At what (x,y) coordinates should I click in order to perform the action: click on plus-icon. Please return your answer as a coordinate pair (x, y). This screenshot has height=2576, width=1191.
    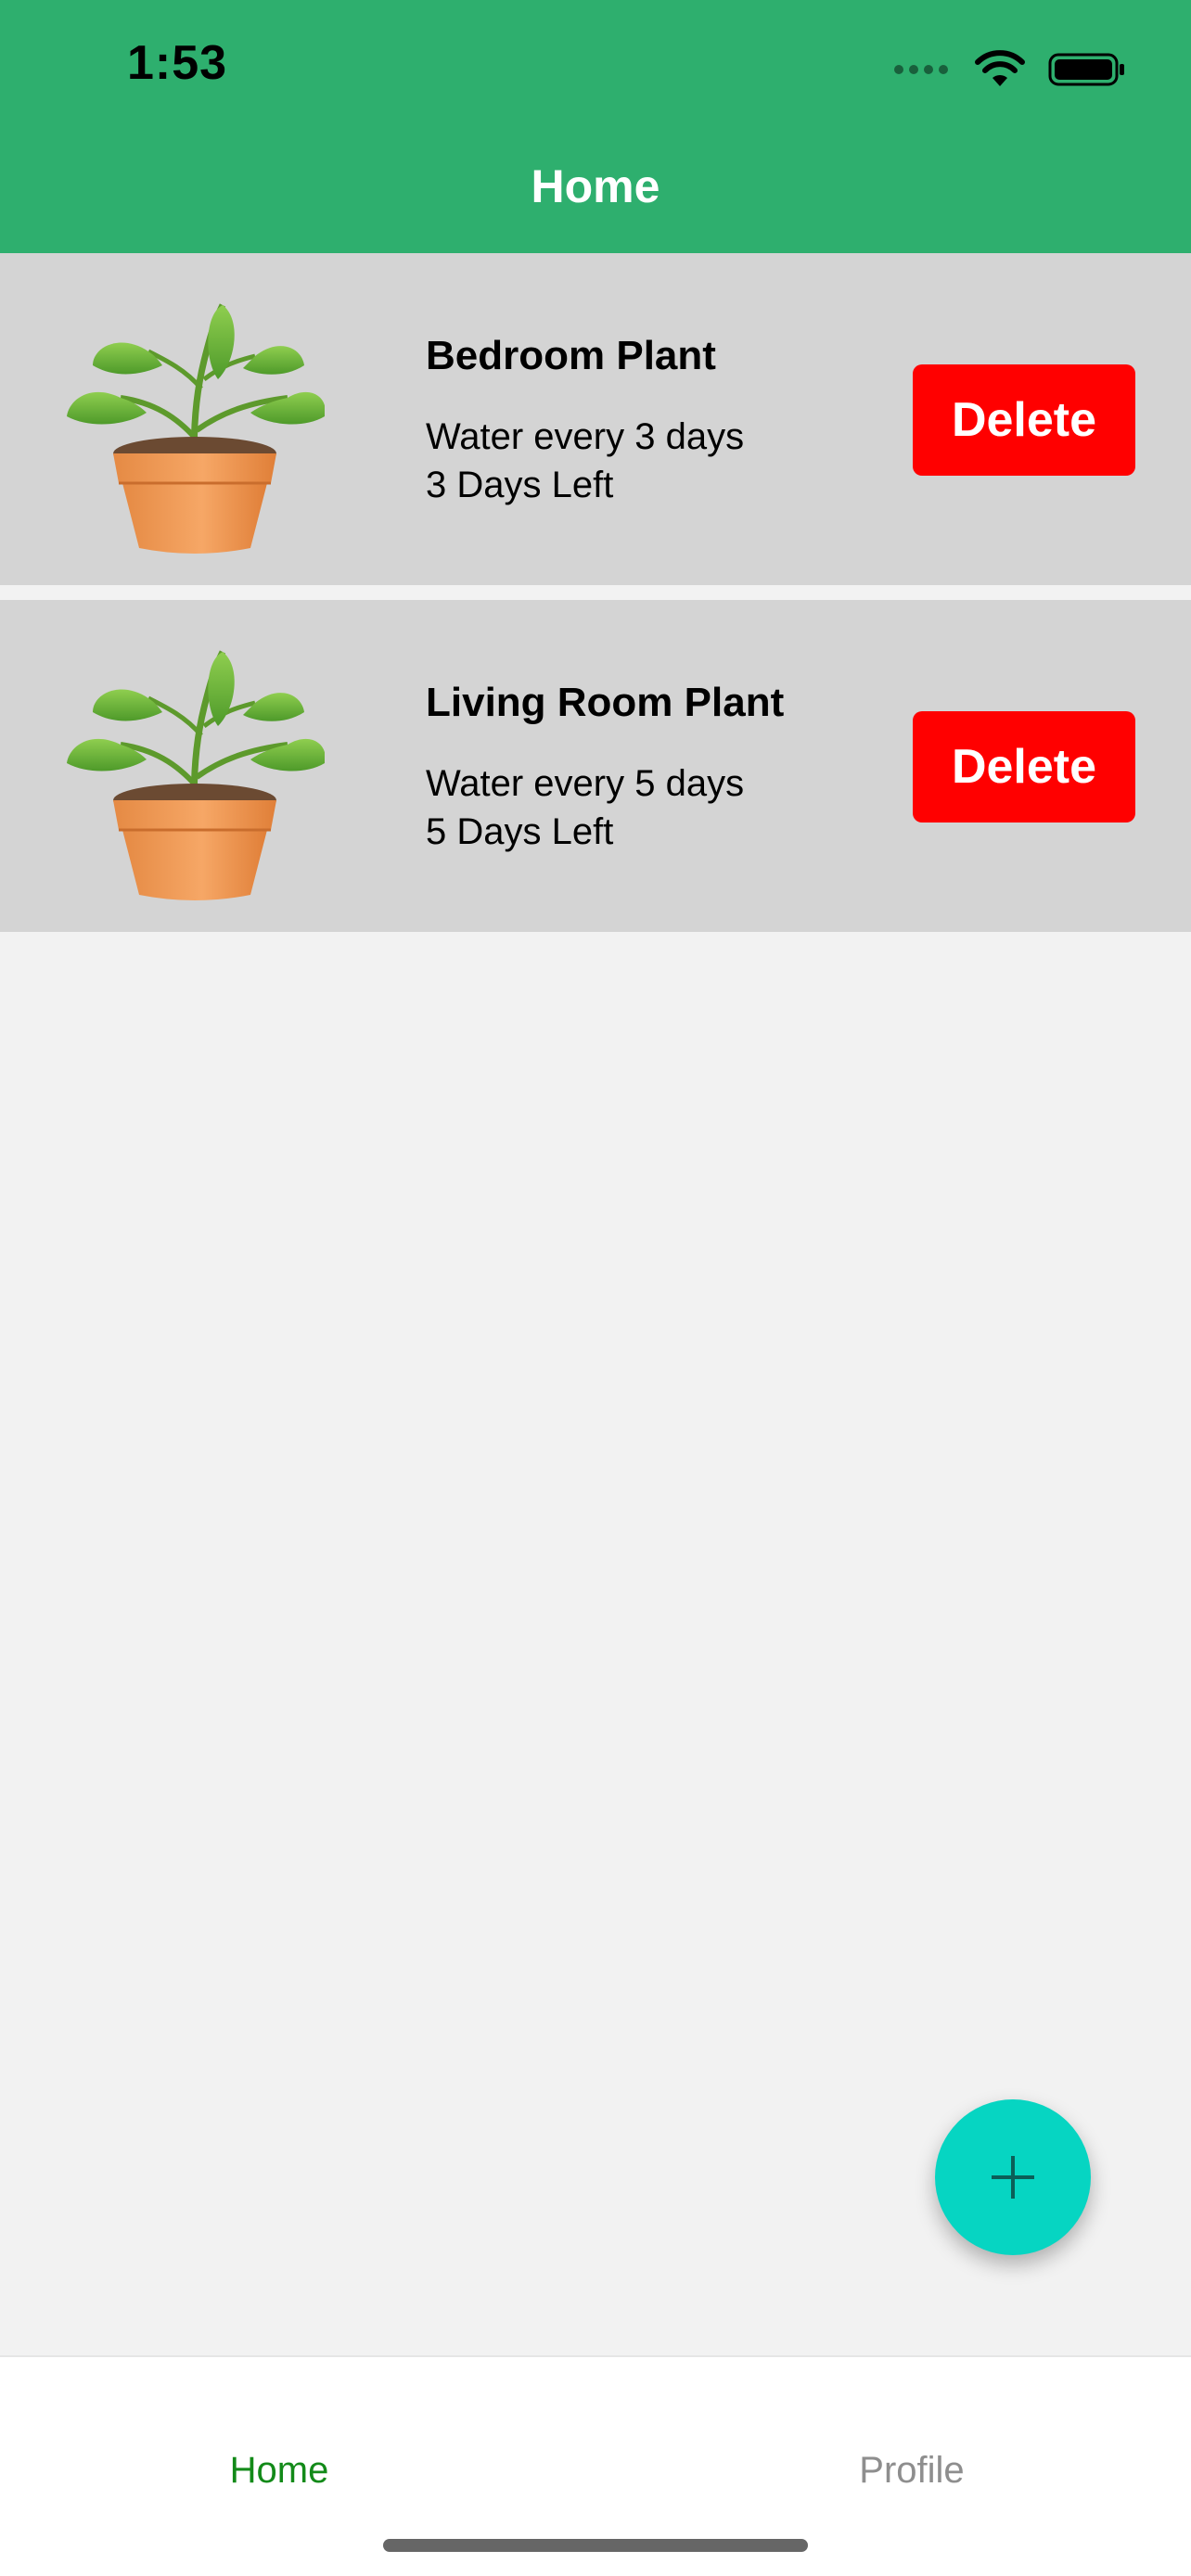
    Looking at the image, I should click on (1013, 2178).